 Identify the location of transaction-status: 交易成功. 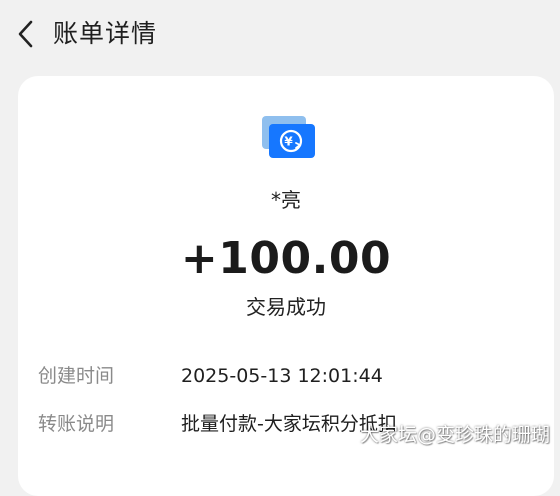
(286, 307).